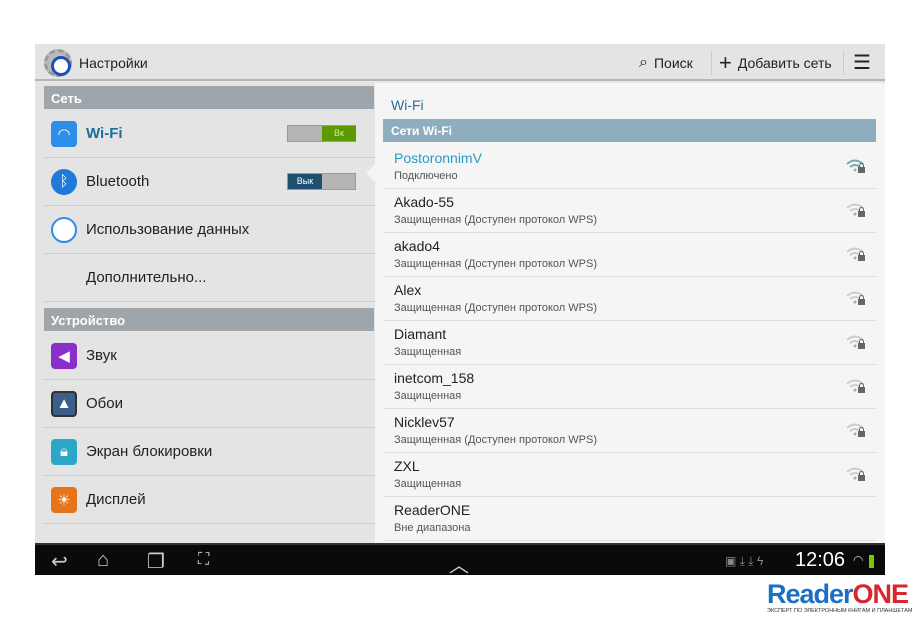 The width and height of the screenshot is (920, 620). What do you see at coordinates (629, 299) in the screenshot?
I see `network-item: Alex Защищенная (Доступен протокол WPS)` at bounding box center [629, 299].